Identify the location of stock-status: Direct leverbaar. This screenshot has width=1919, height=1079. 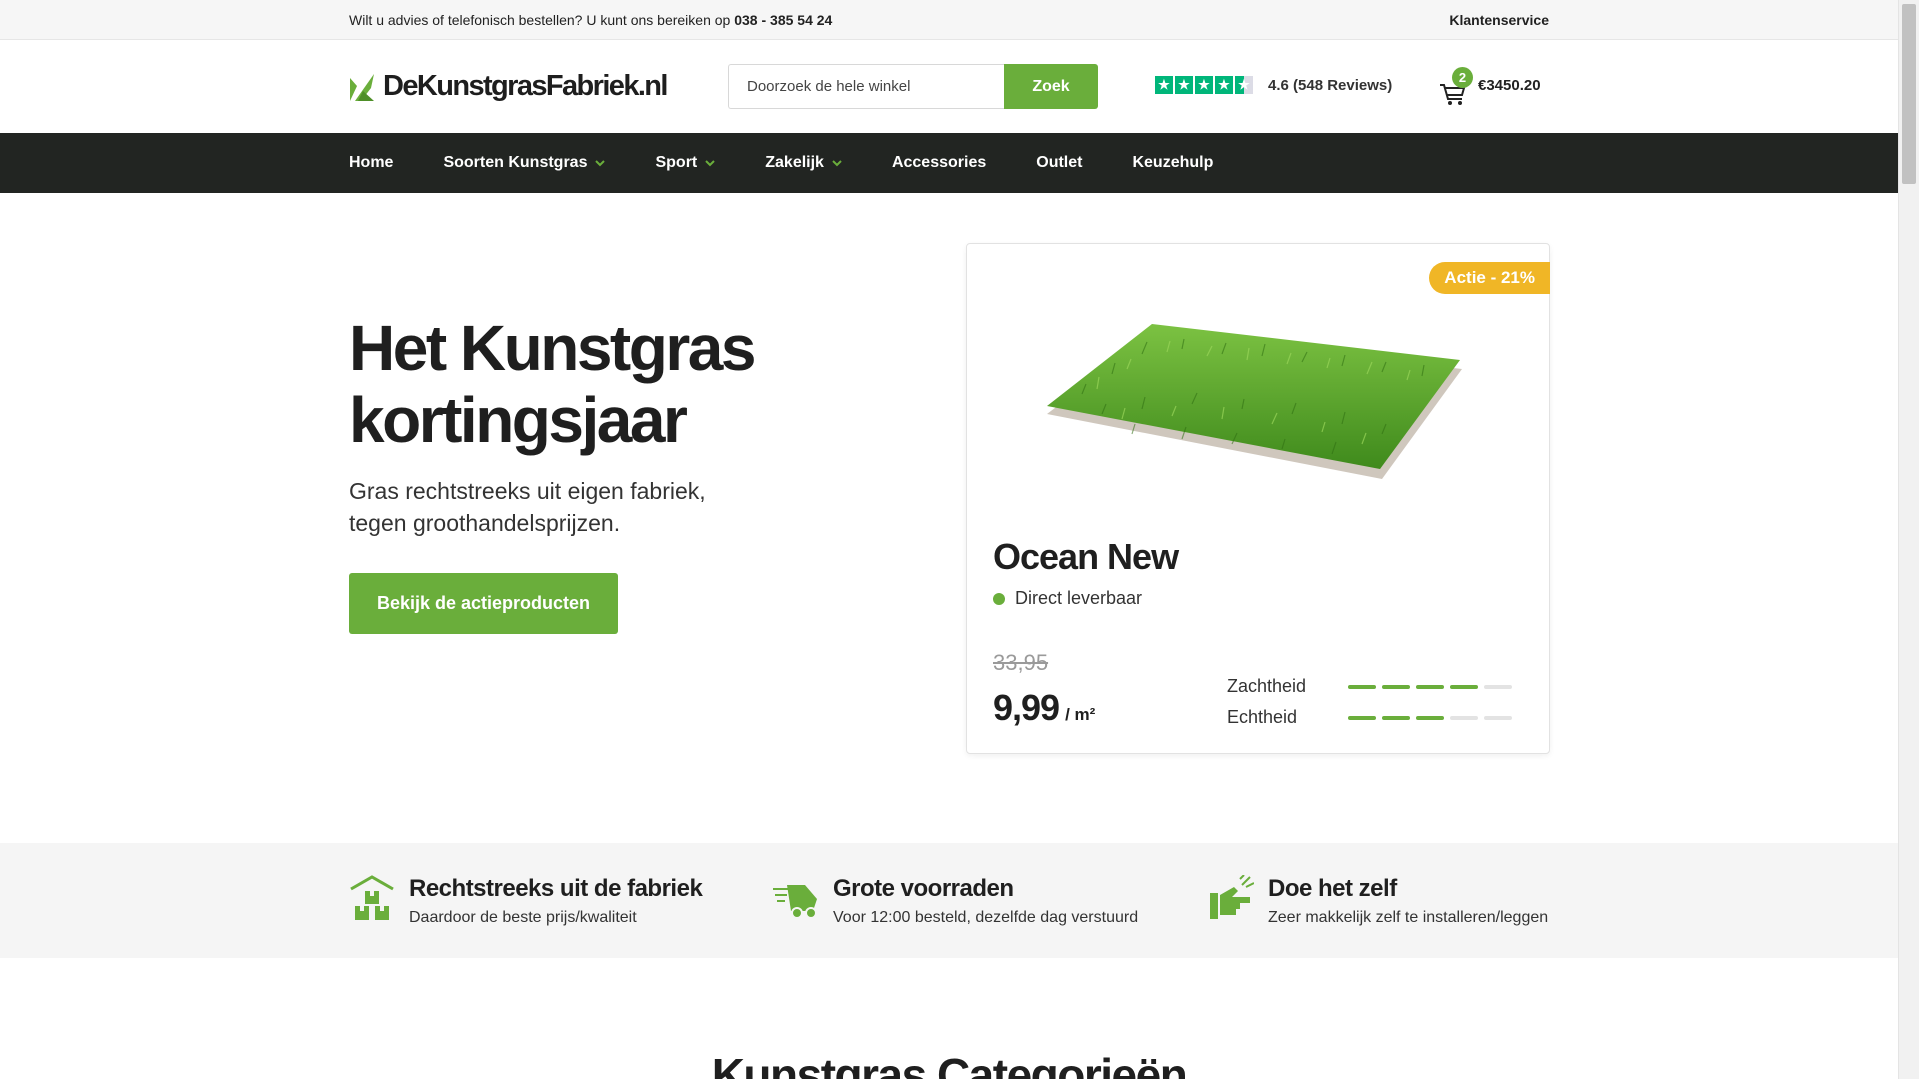
(1067, 598).